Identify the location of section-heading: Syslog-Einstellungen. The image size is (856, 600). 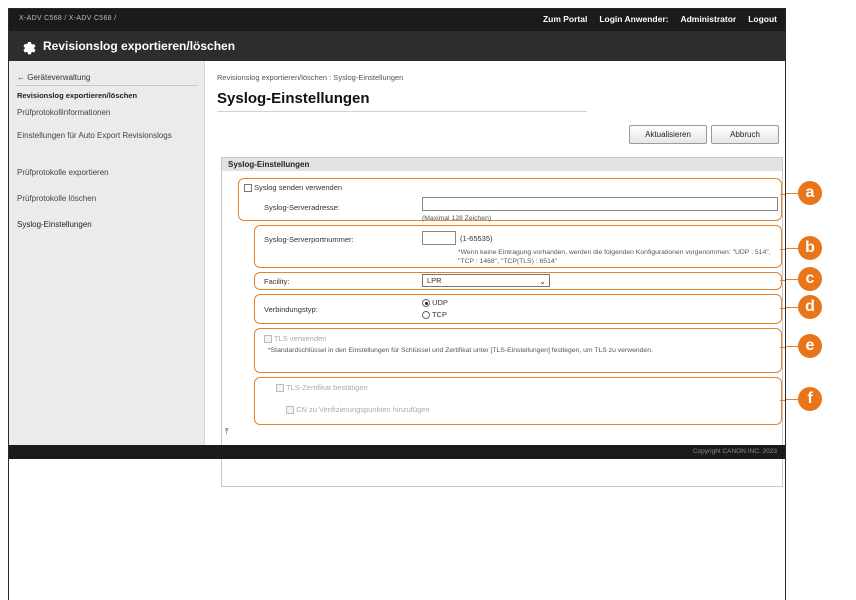
(502, 164).